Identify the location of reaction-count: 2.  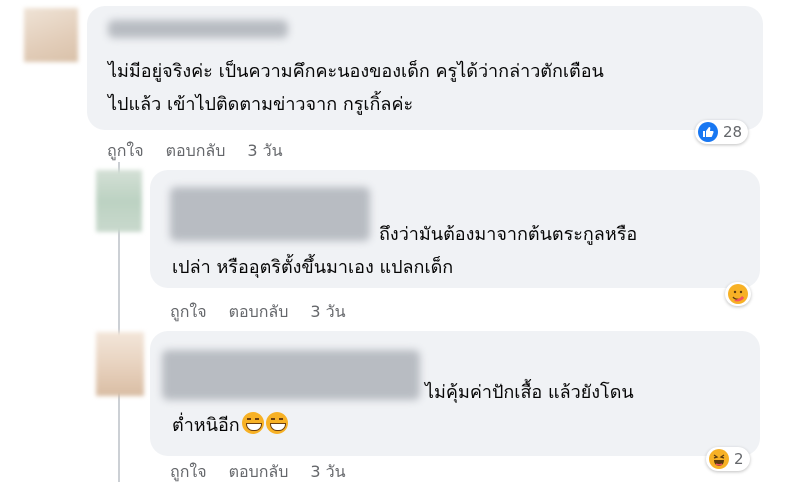
(739, 459).